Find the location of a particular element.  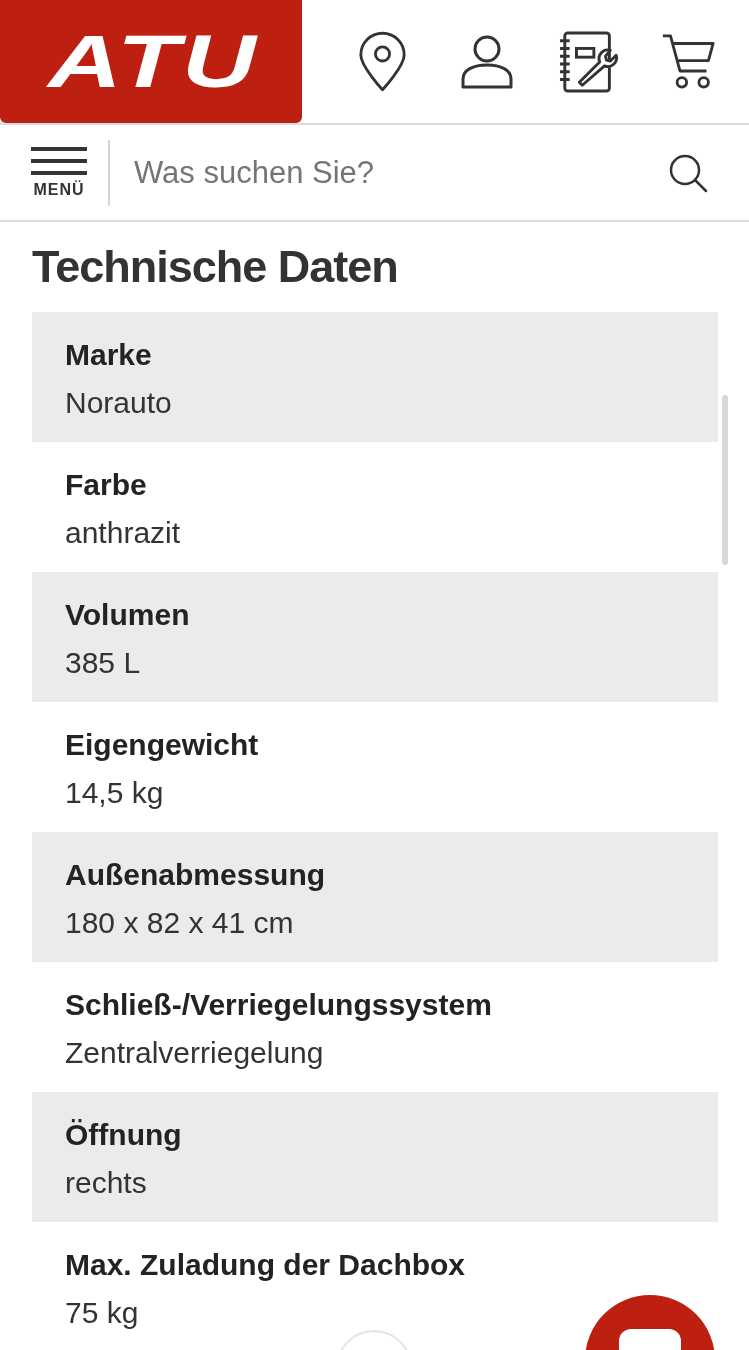

spec-label: Außenabmessung is located at coordinates (195, 875).